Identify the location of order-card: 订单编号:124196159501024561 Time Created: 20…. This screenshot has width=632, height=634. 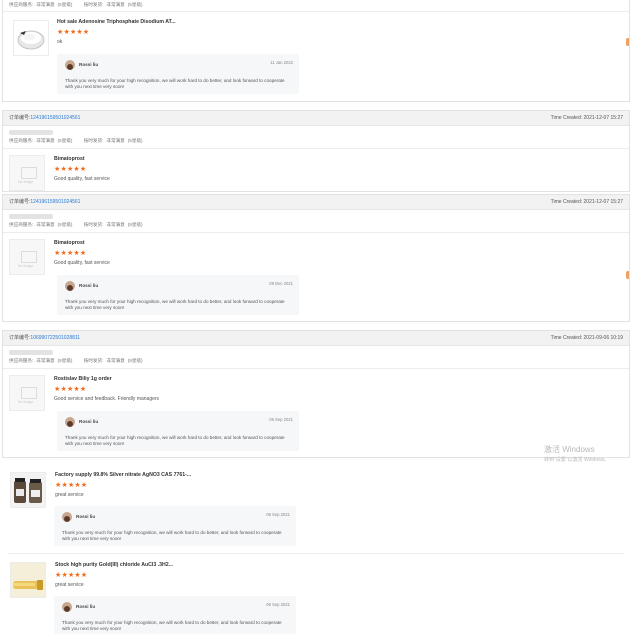
(316, 151).